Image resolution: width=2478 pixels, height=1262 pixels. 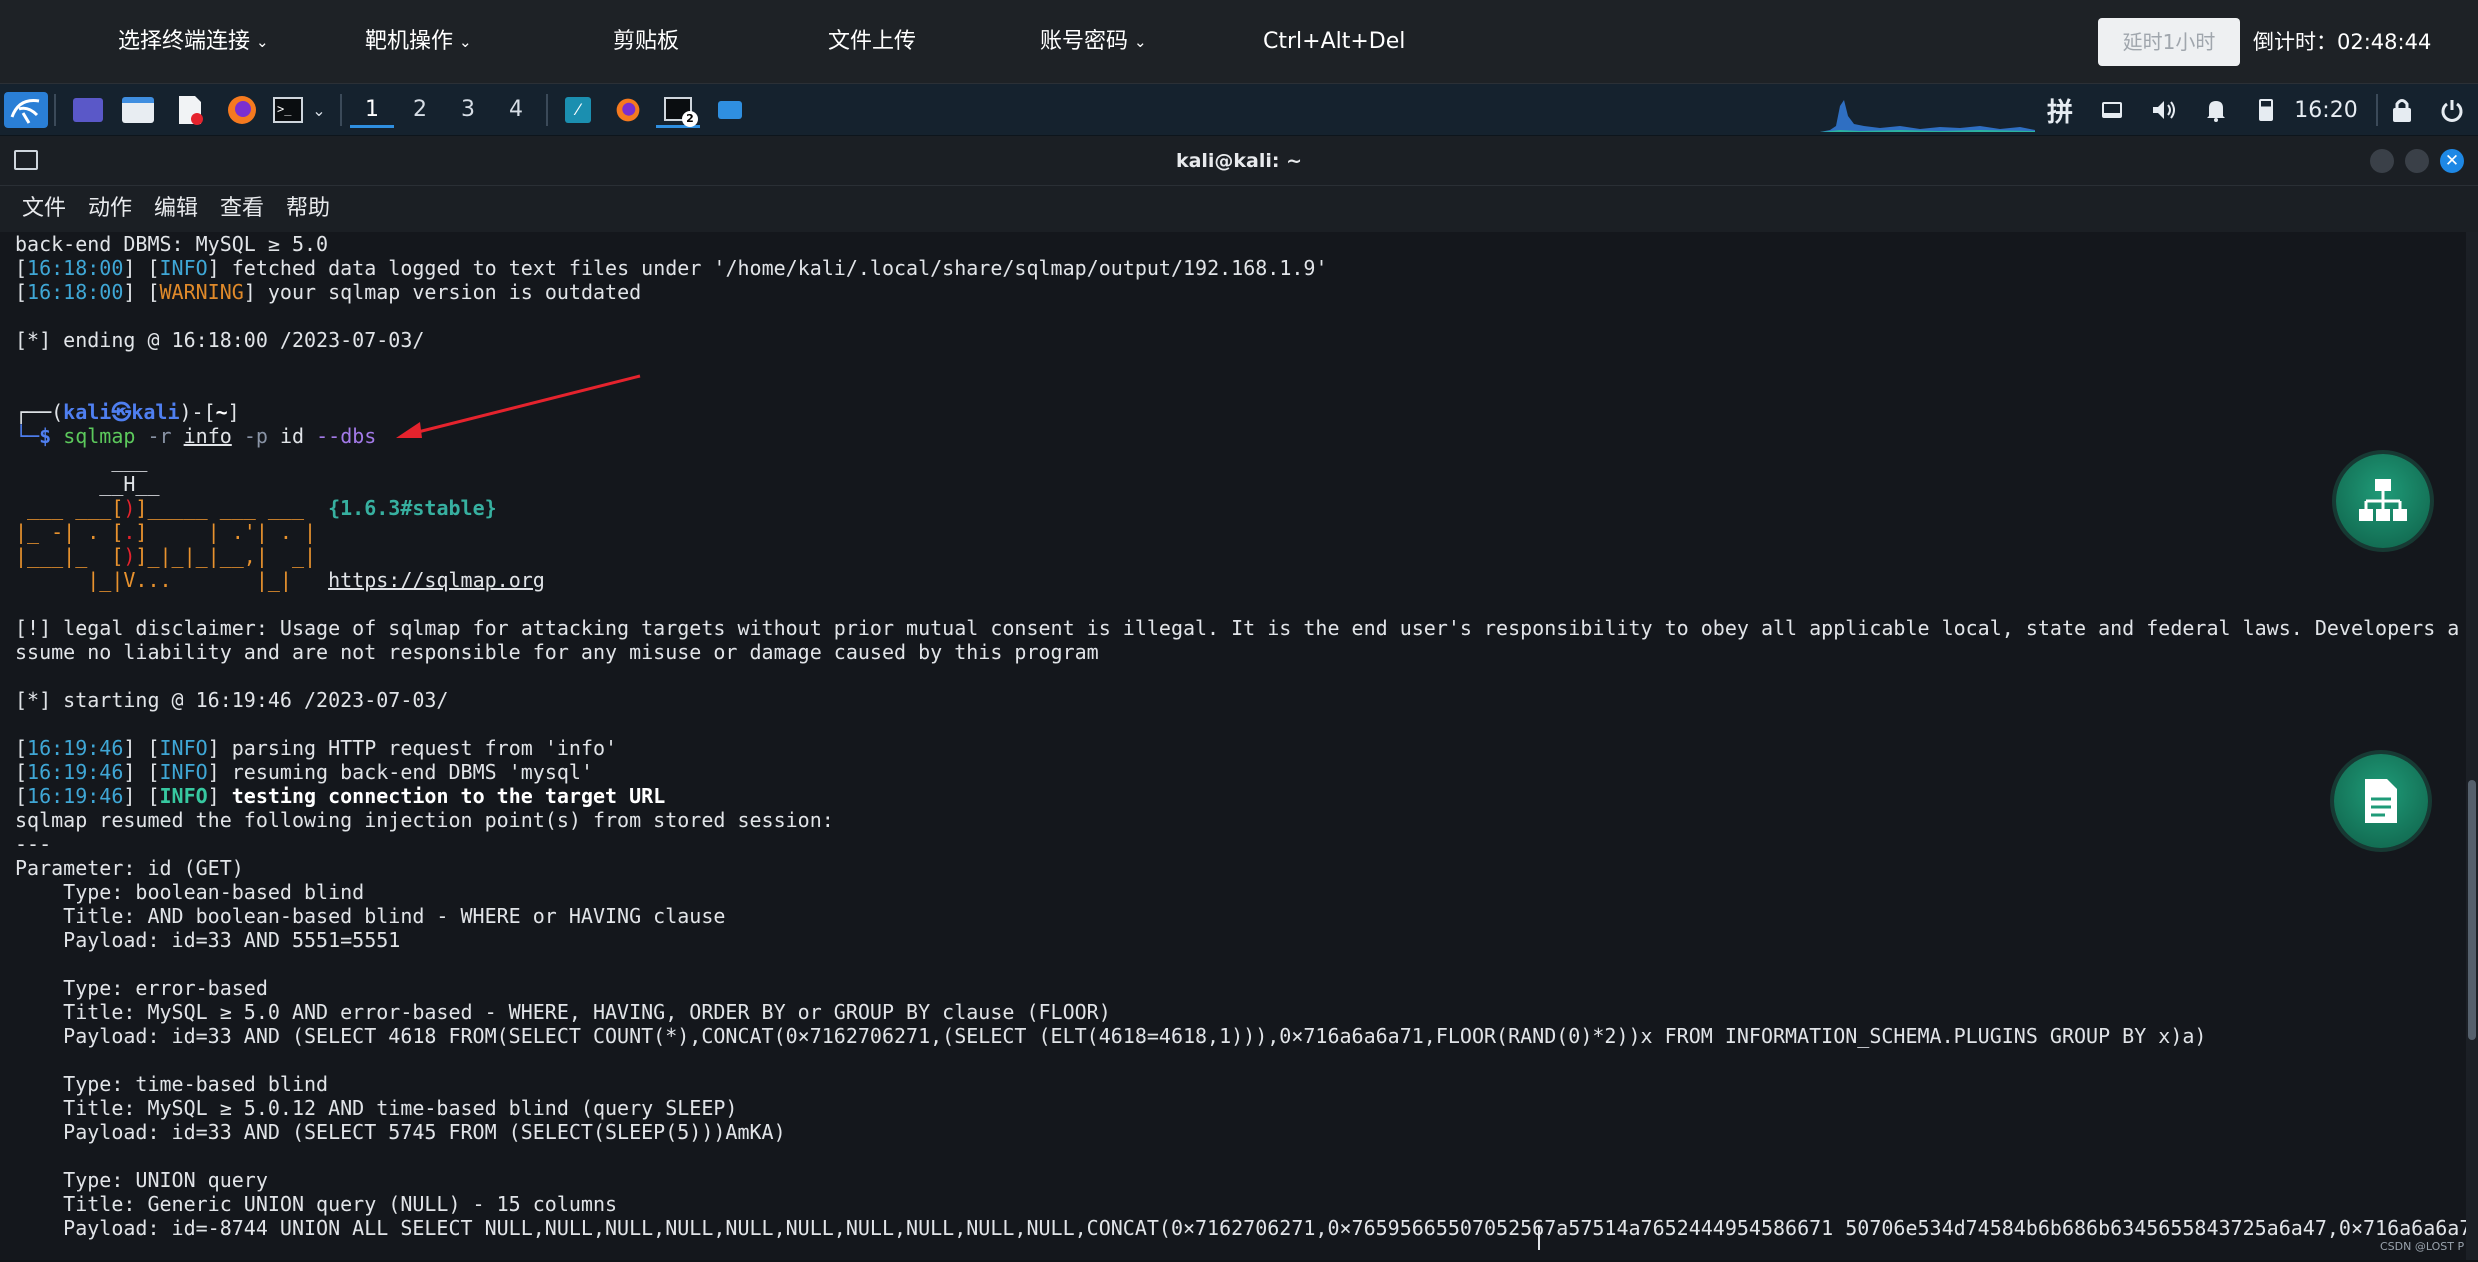 What do you see at coordinates (308, 209) in the screenshot?
I see `menu-help: 帮助` at bounding box center [308, 209].